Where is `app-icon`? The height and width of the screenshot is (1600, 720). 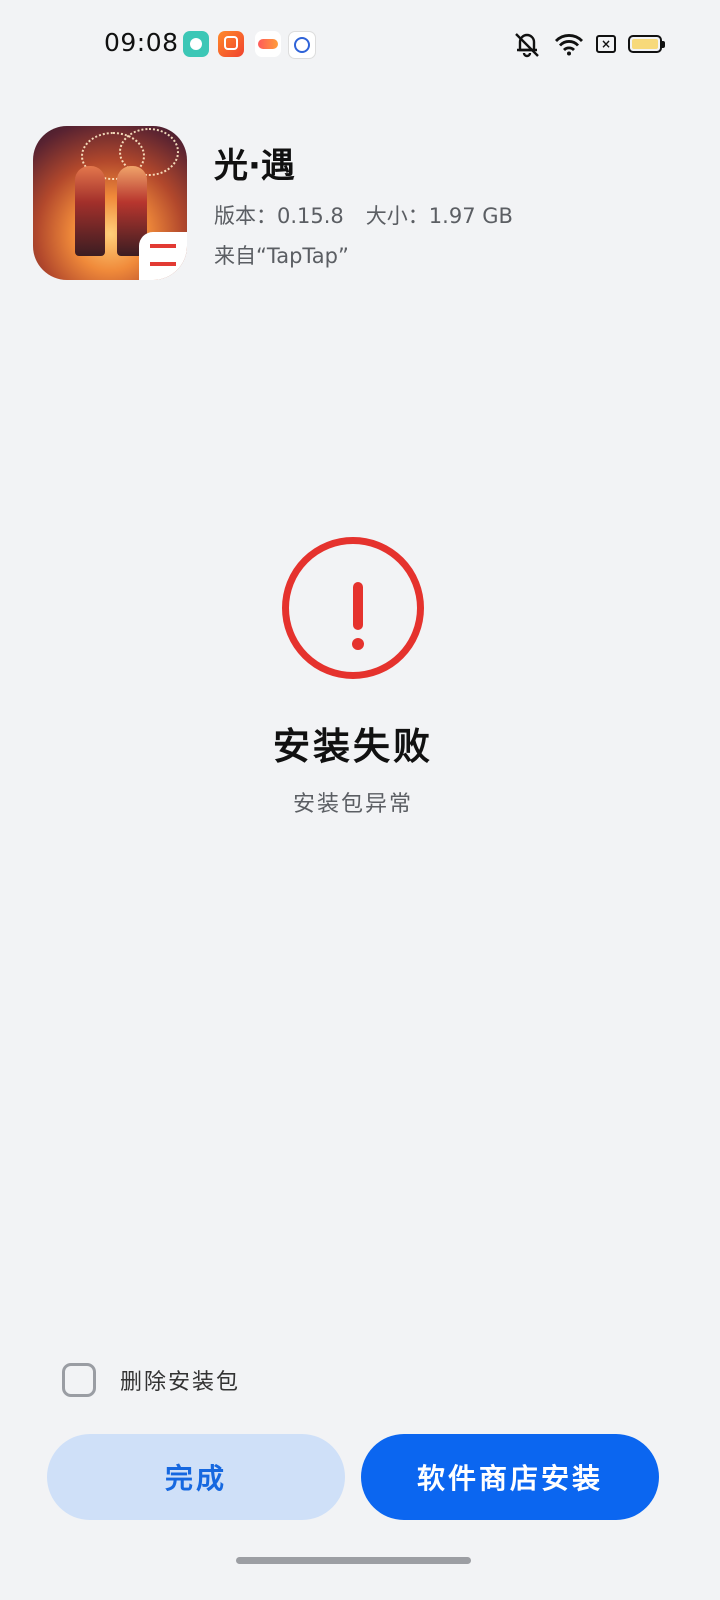
app-icon is located at coordinates (110, 203).